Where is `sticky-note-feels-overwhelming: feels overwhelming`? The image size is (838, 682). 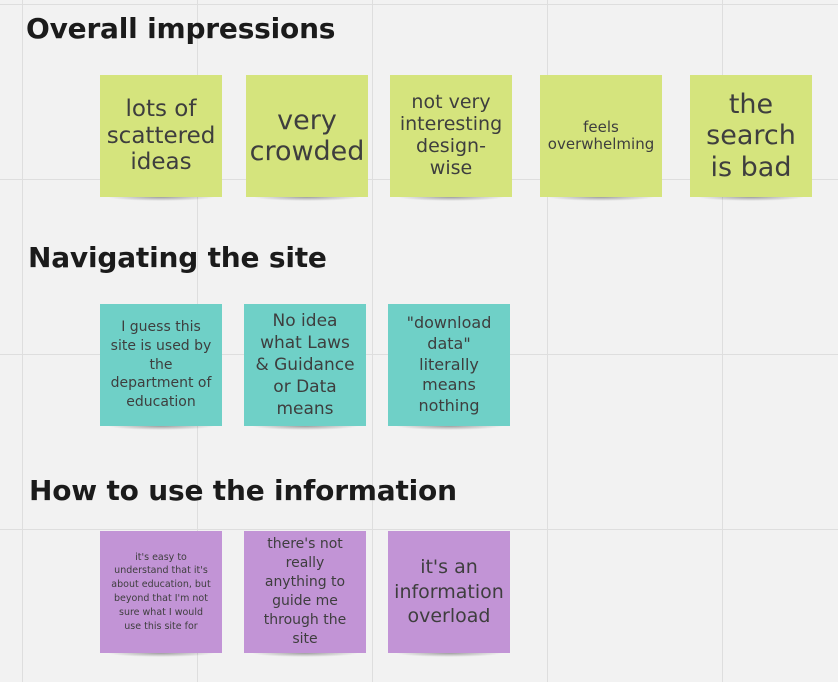 sticky-note-feels-overwhelming: feels overwhelming is located at coordinates (601, 138).